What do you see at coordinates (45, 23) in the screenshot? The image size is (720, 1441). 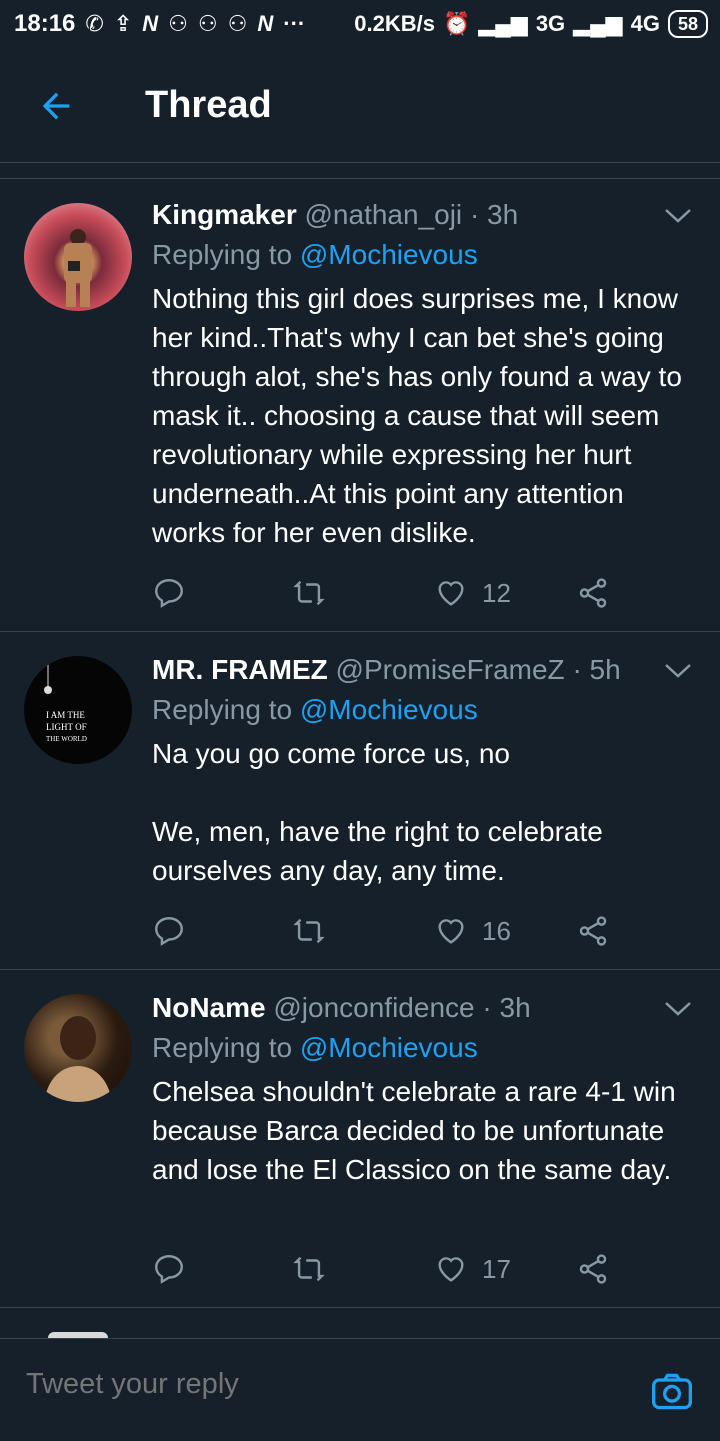 I see `status-time: 18:16` at bounding box center [45, 23].